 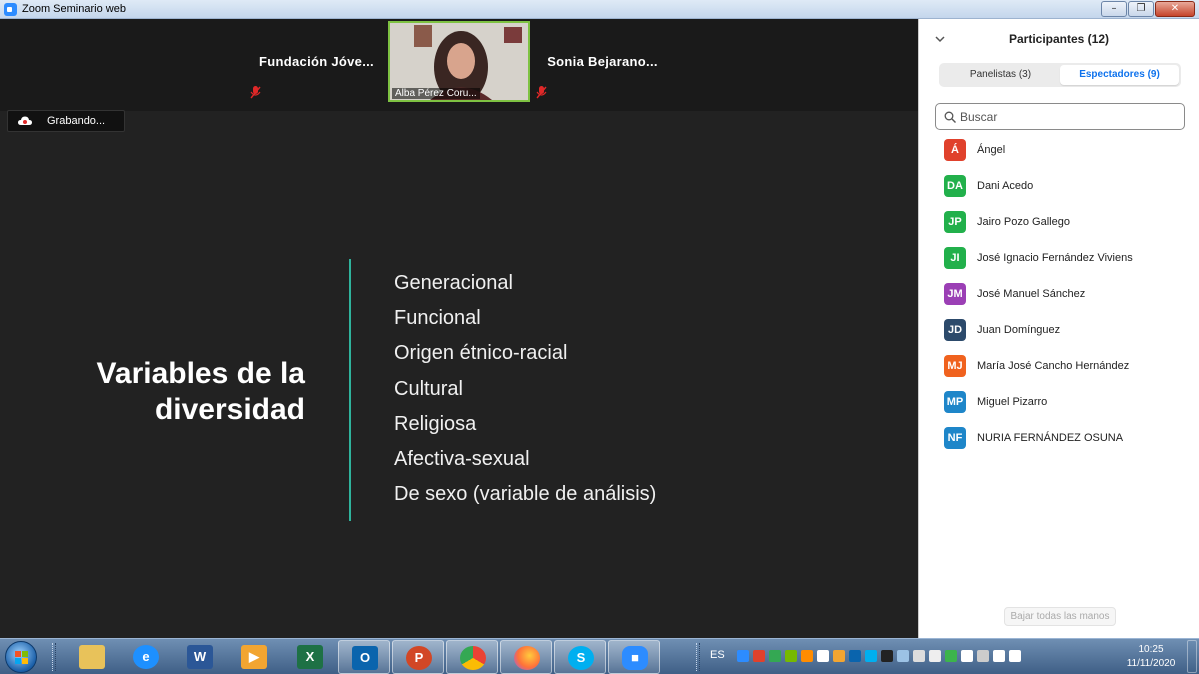 What do you see at coordinates (807, 656) in the screenshot?
I see `tray-office-icon` at bounding box center [807, 656].